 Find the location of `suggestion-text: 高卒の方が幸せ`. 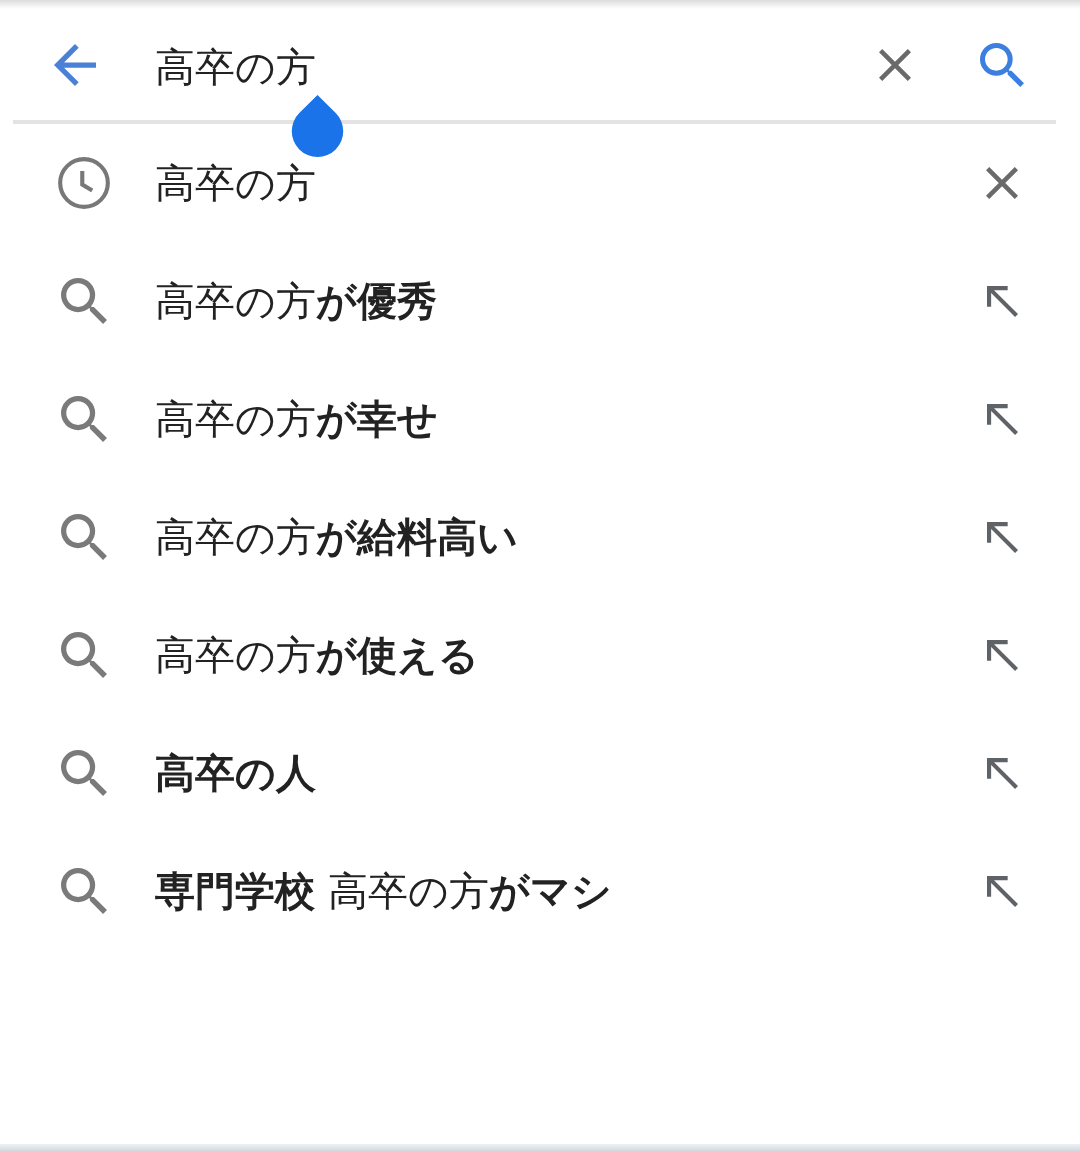

suggestion-text: 高卒の方が幸せ is located at coordinates (539, 419).